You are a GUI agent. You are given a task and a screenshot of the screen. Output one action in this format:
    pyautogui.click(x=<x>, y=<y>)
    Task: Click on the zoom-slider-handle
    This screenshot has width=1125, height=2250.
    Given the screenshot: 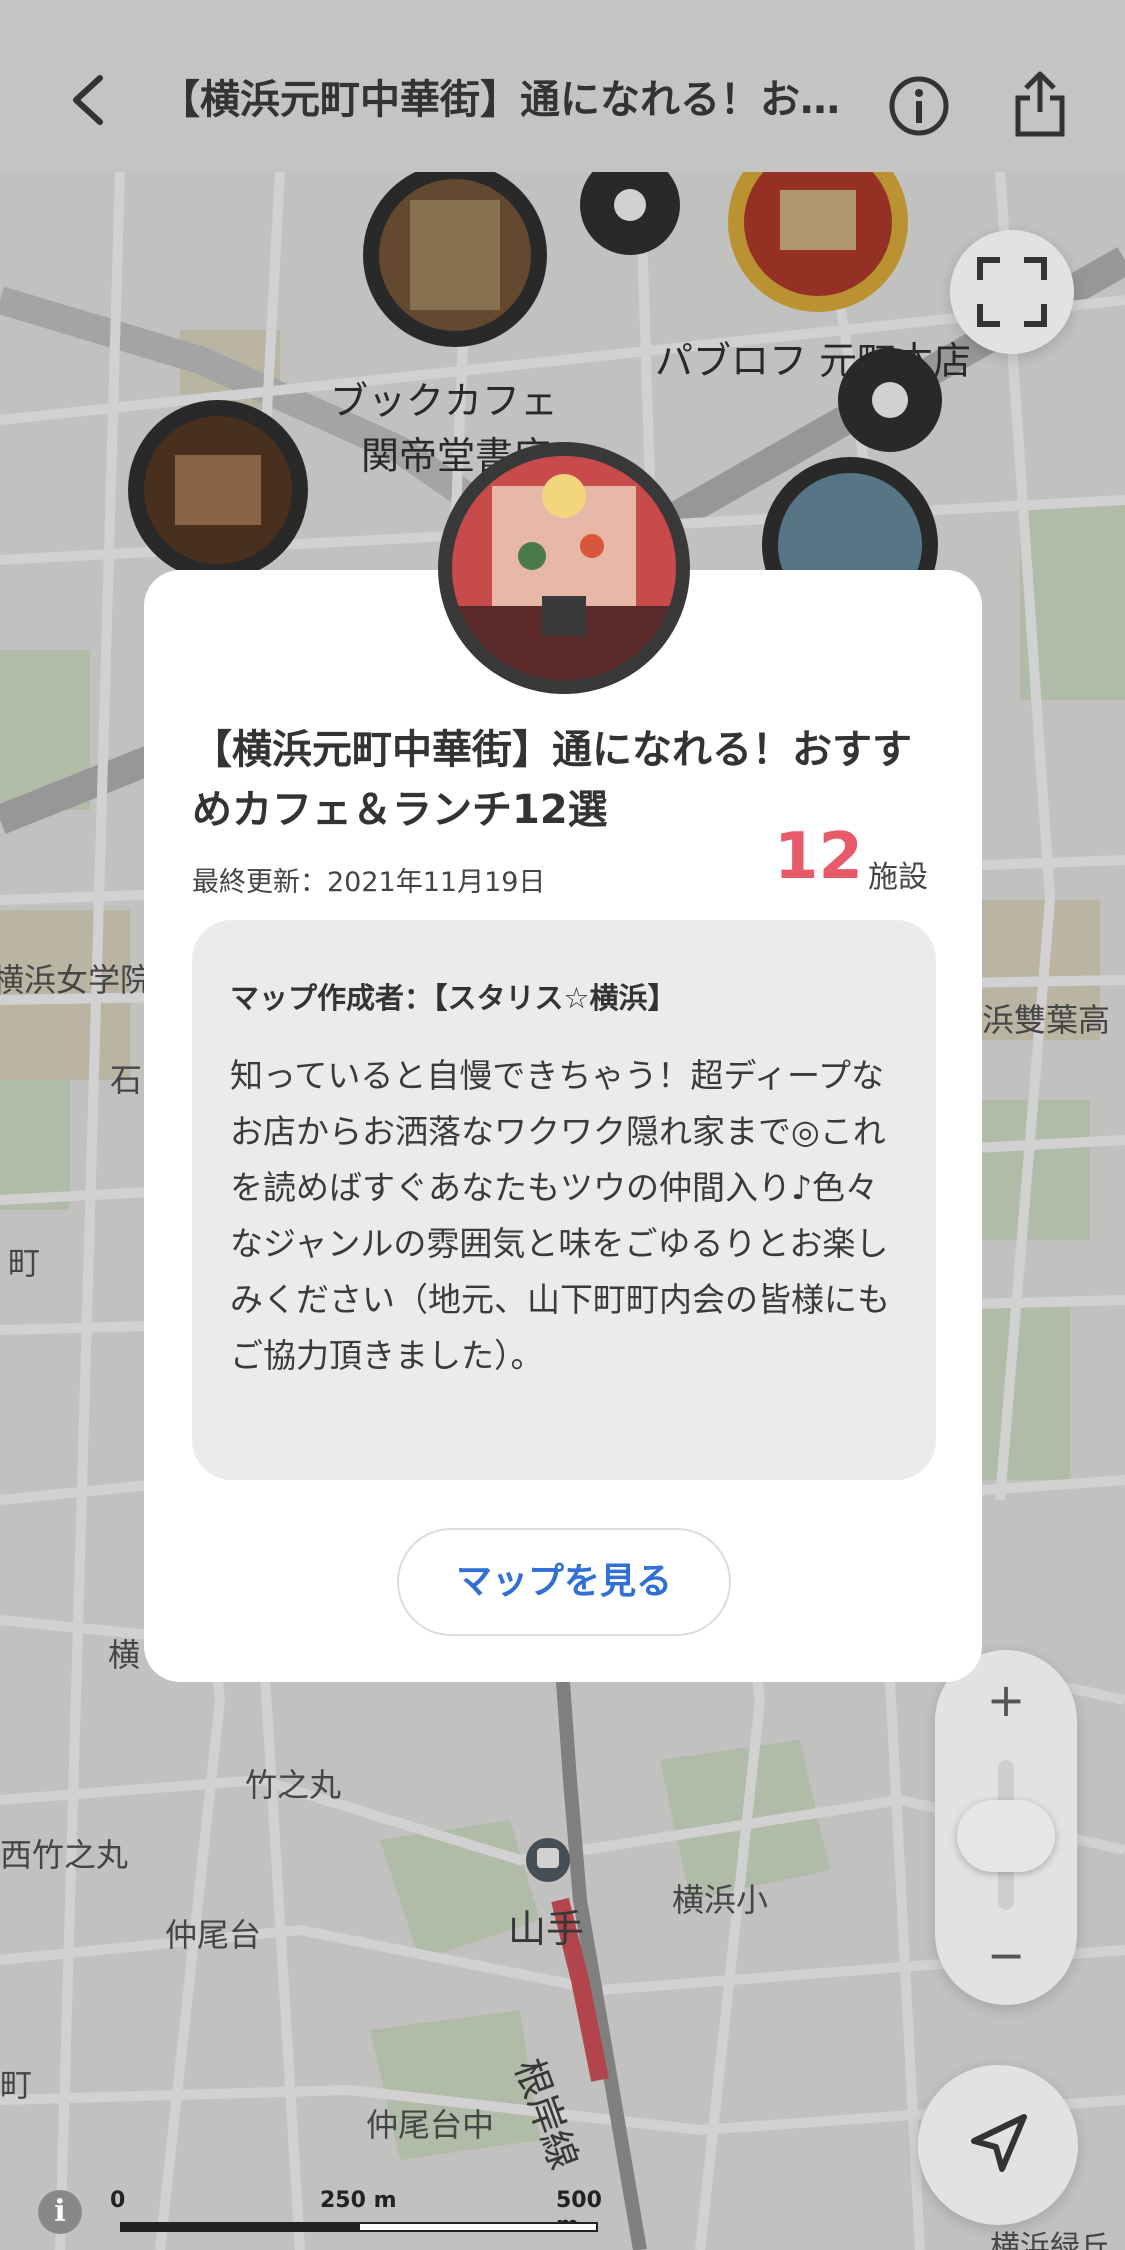 What is the action you would take?
    pyautogui.click(x=1006, y=1836)
    